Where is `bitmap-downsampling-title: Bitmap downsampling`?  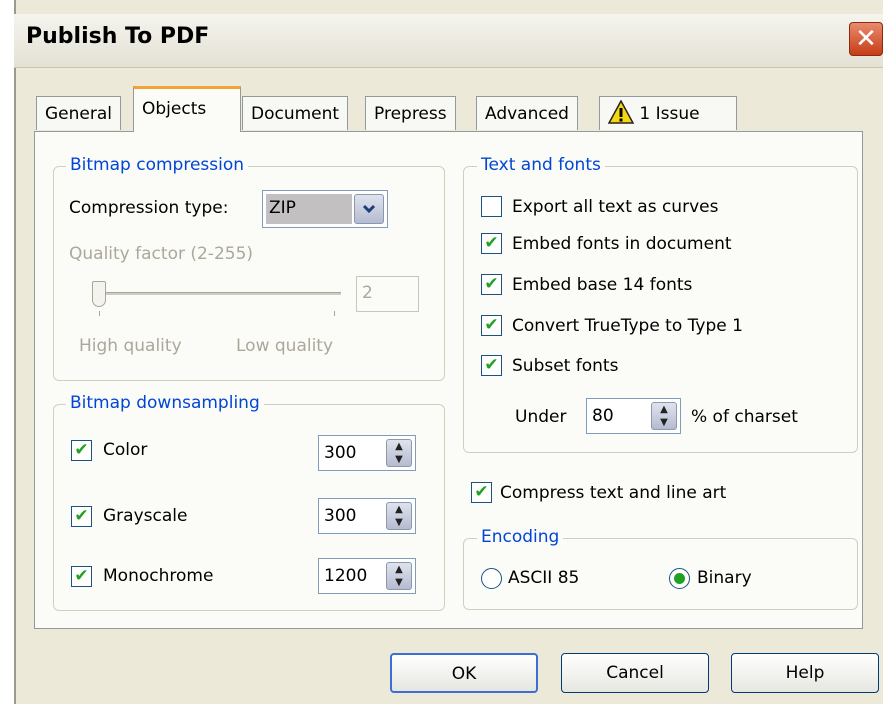
bitmap-downsampling-title: Bitmap downsampling is located at coordinates (165, 403).